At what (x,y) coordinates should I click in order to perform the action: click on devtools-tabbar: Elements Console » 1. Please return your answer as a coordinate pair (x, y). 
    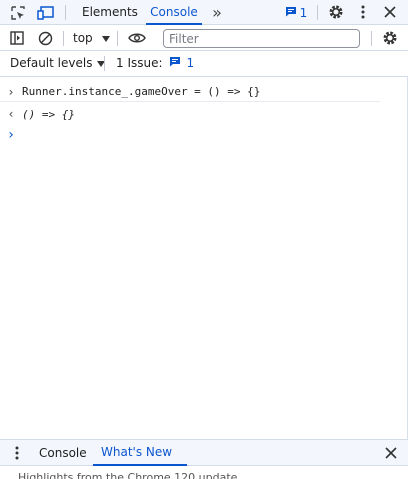
    Looking at the image, I should click on (204, 12).